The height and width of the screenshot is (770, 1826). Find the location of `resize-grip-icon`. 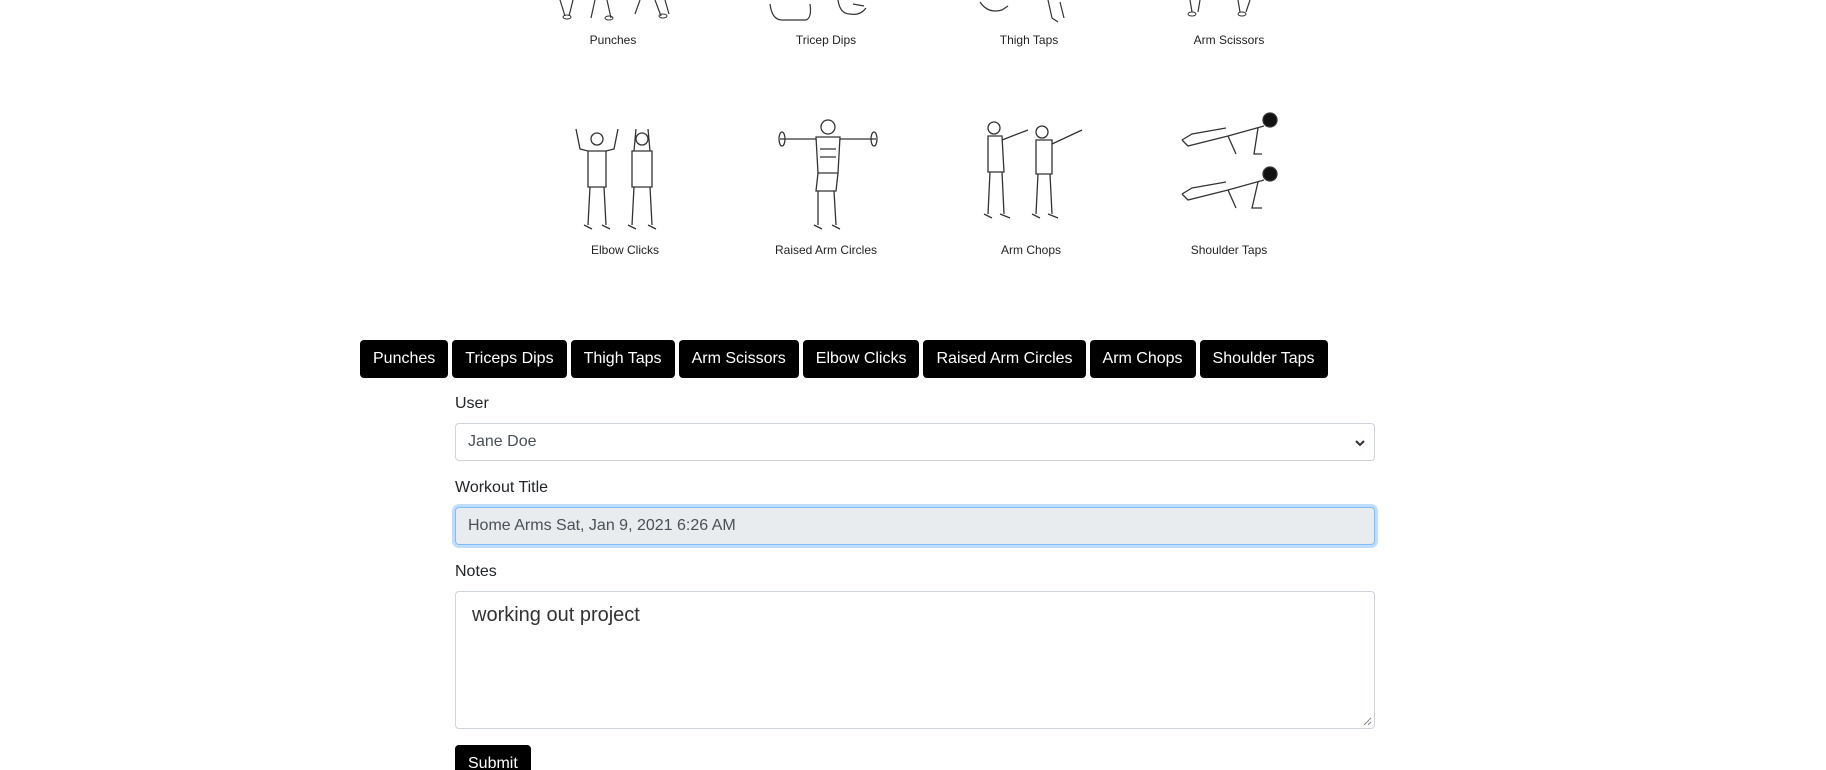

resize-grip-icon is located at coordinates (1367, 721).